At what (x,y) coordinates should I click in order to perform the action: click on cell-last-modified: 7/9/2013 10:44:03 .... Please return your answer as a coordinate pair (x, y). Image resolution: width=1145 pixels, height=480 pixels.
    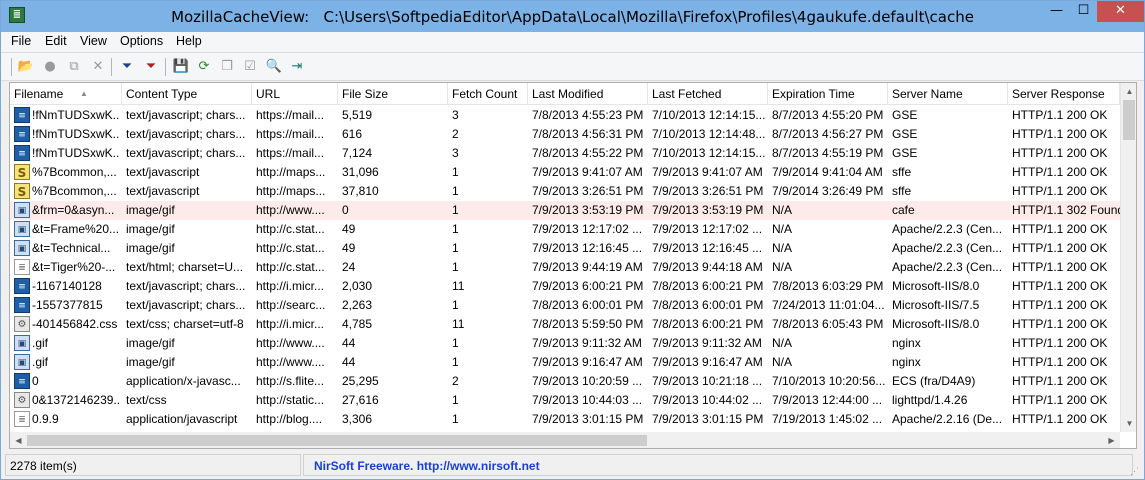
    Looking at the image, I should click on (587, 400).